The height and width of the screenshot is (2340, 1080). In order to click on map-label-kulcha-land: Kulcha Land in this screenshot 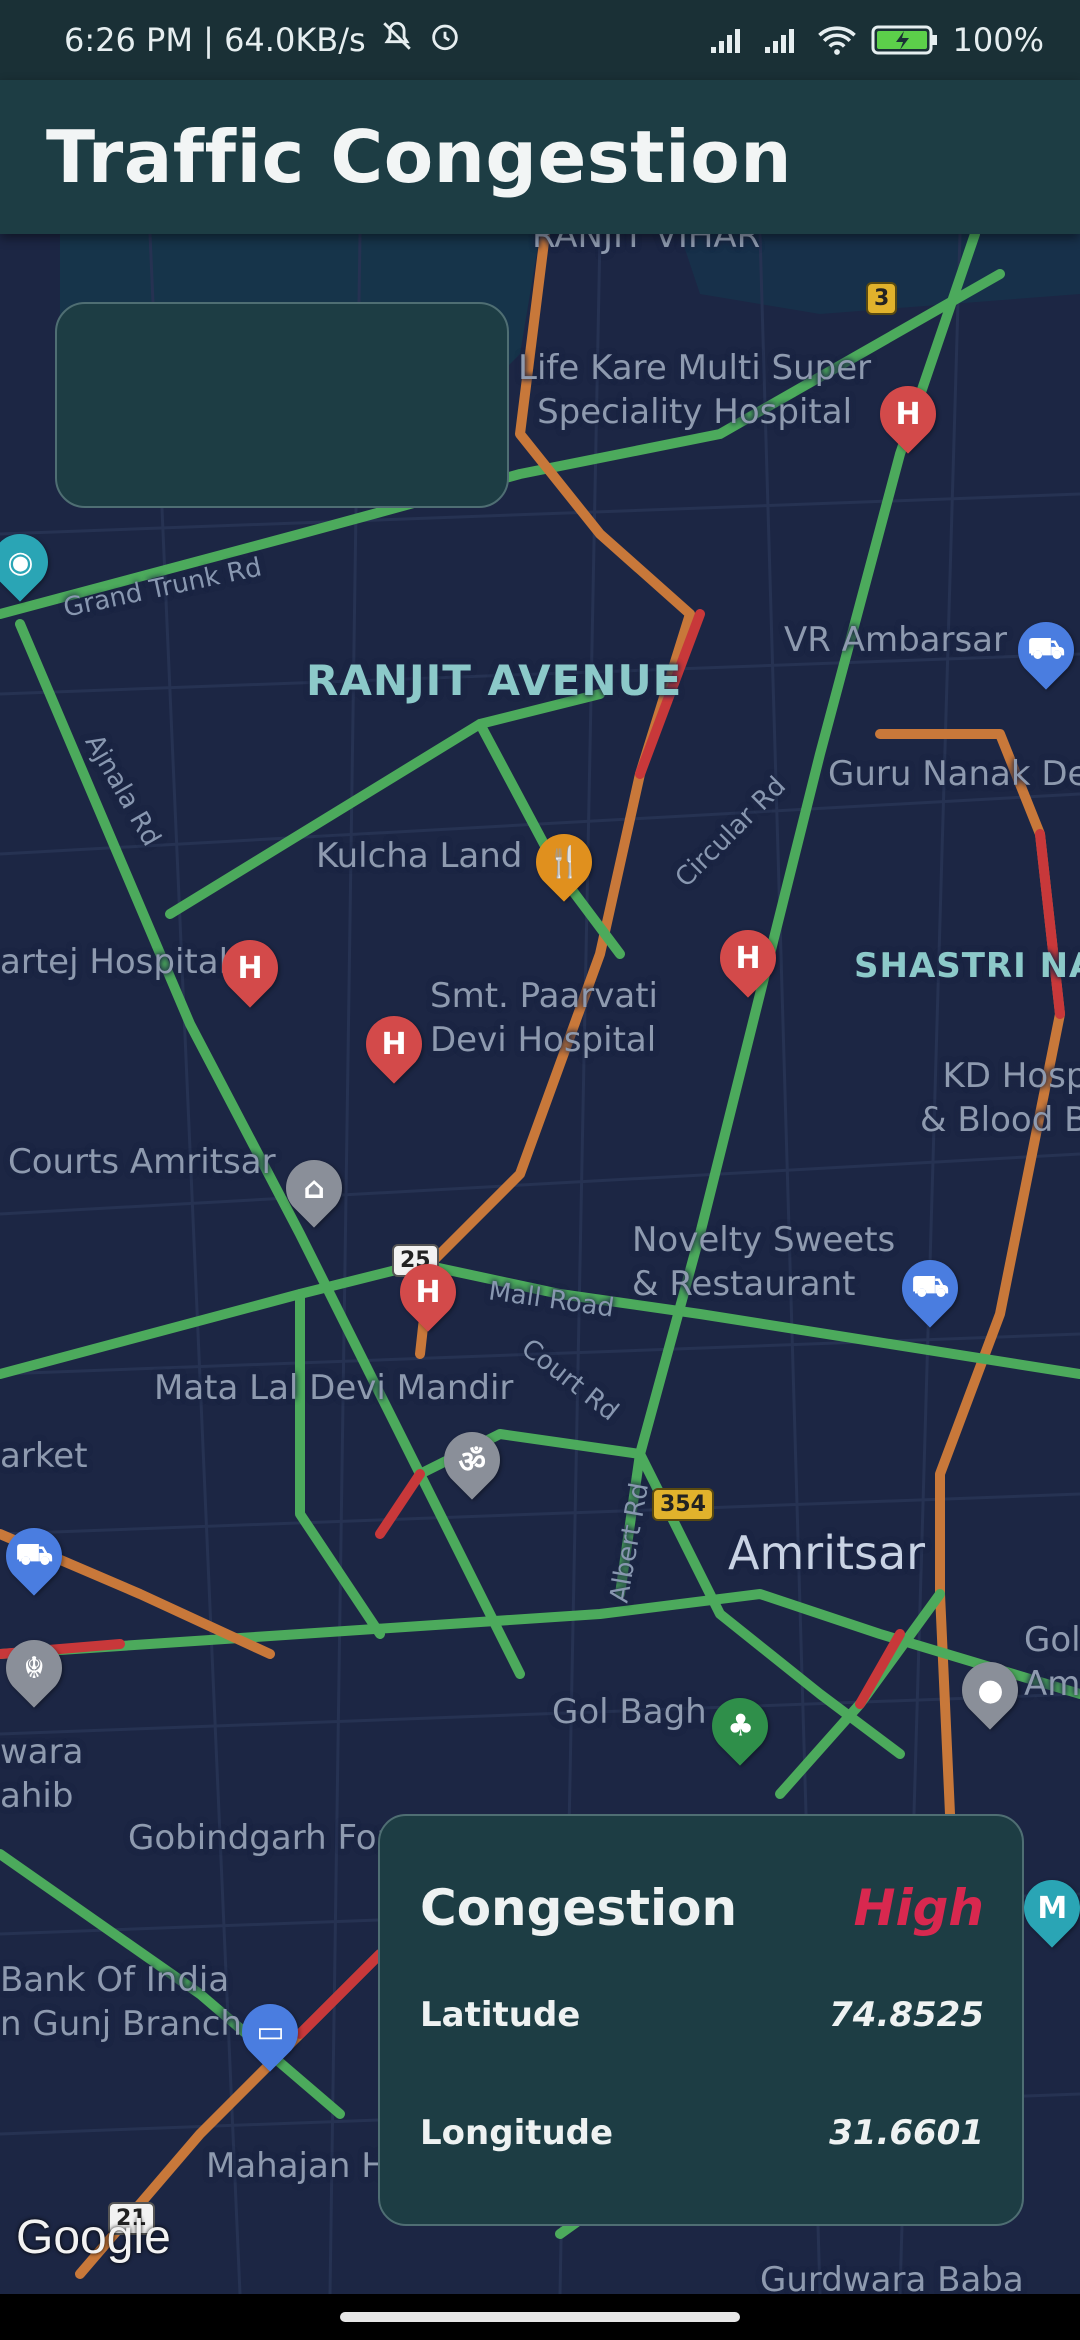, I will do `click(419, 856)`.